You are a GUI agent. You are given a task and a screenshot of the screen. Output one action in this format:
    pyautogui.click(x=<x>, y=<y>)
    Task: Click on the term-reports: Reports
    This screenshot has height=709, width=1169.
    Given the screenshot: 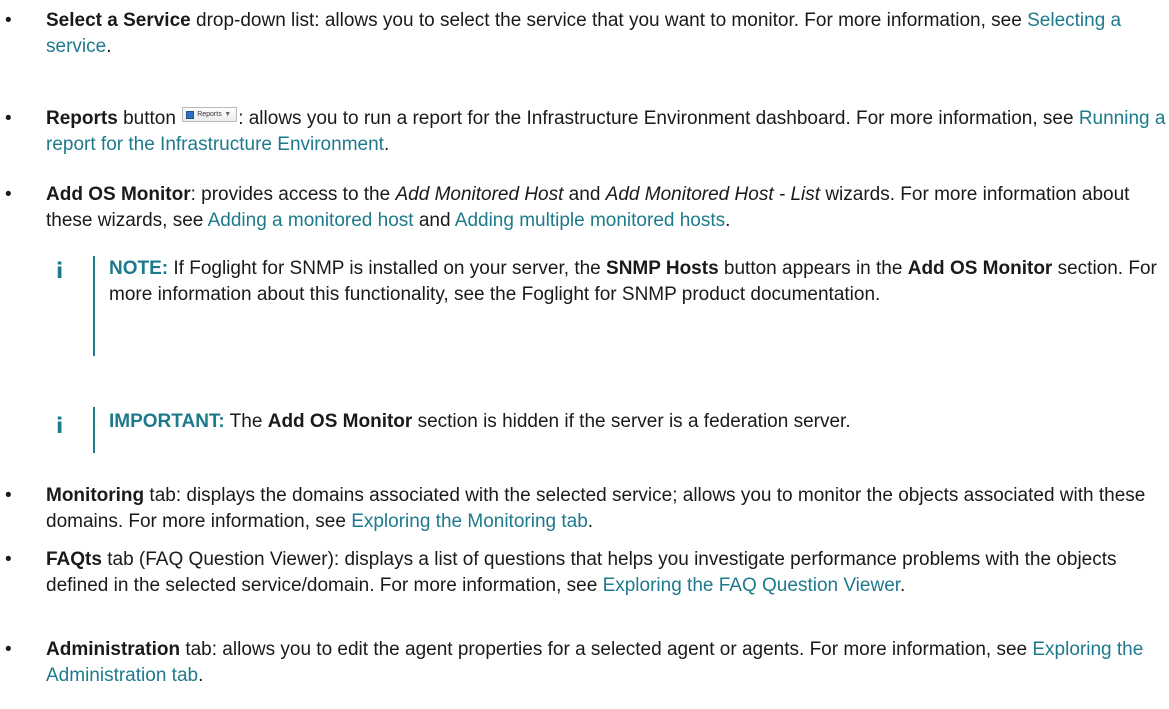 What is the action you would take?
    pyautogui.click(x=82, y=118)
    